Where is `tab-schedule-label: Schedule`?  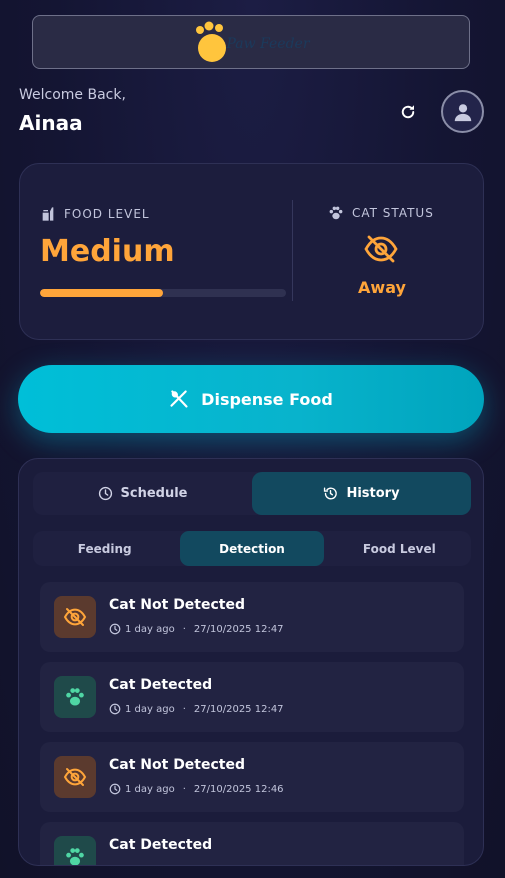 tab-schedule-label: Schedule is located at coordinates (154, 493).